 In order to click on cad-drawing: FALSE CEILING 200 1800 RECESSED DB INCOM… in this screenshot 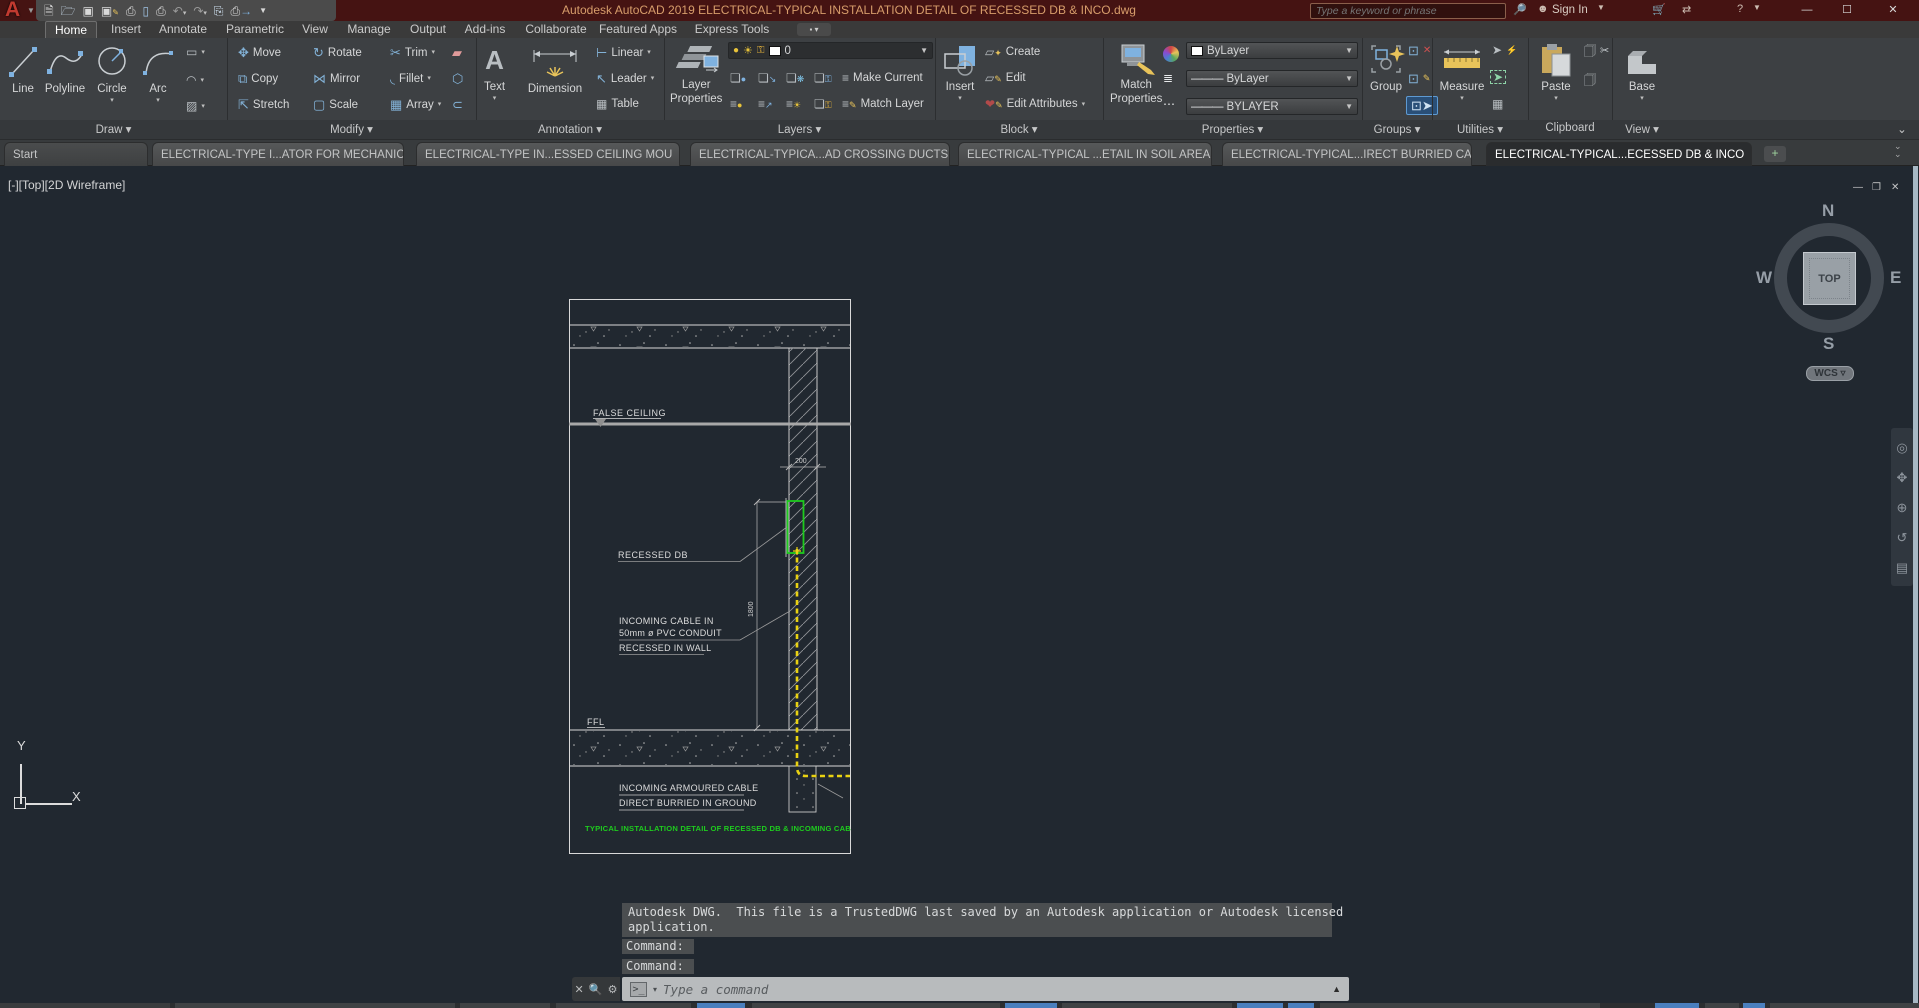, I will do `click(710, 576)`.